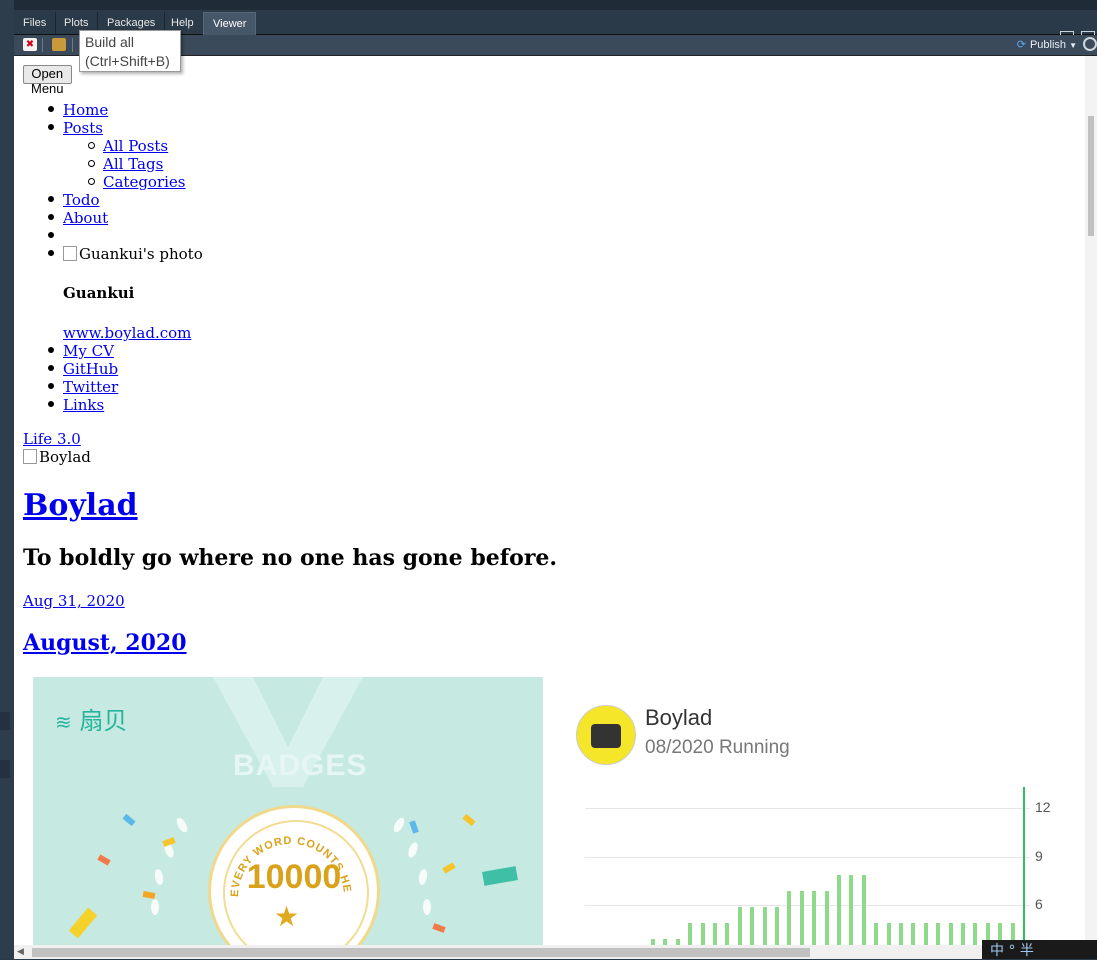 The width and height of the screenshot is (1097, 960). I want to click on nav-all-tags-link: All Tags, so click(133, 164).